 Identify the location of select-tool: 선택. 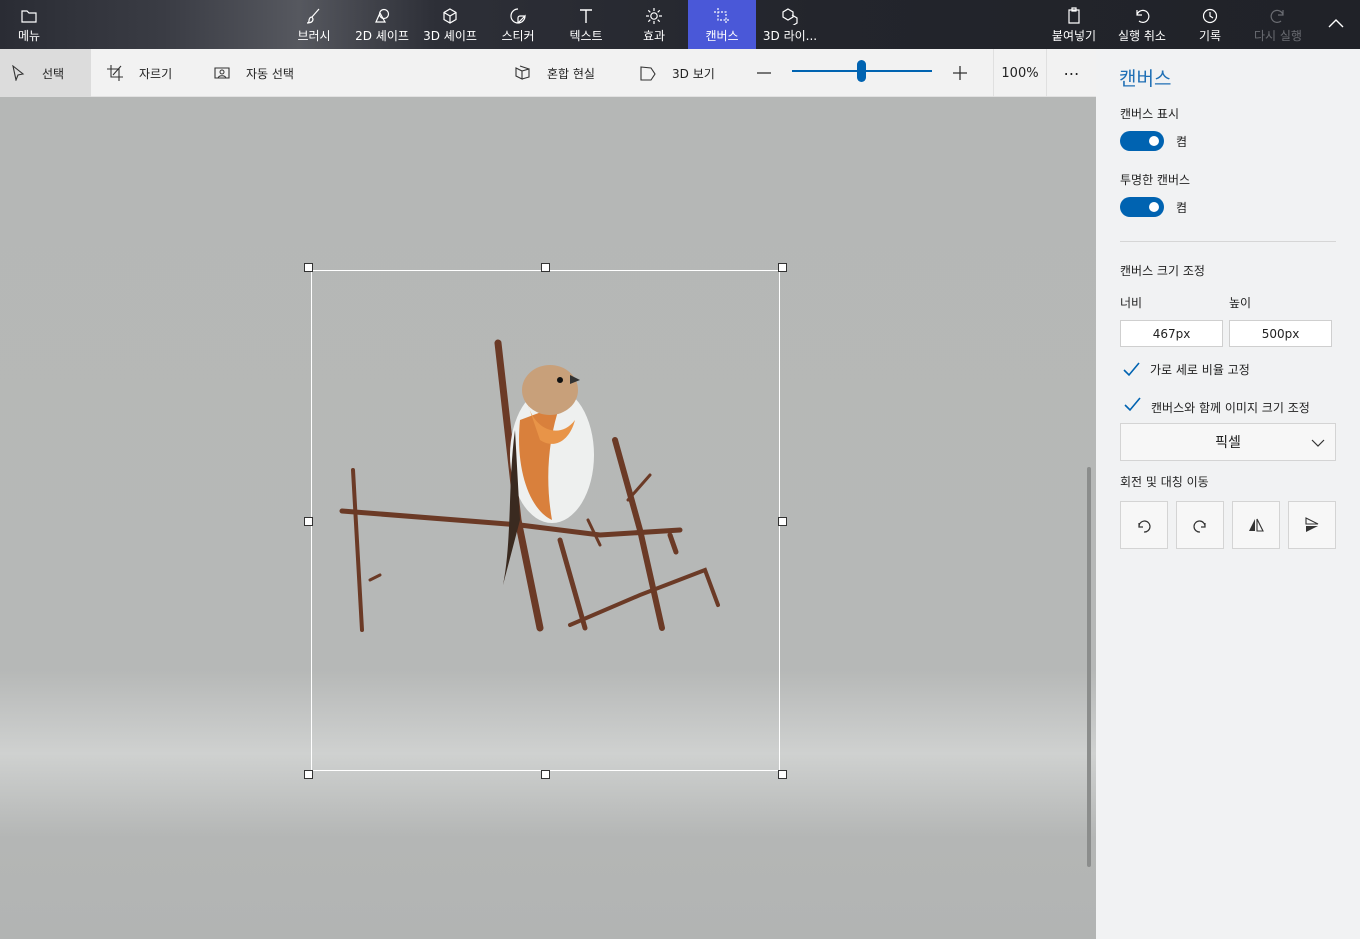
(45, 73).